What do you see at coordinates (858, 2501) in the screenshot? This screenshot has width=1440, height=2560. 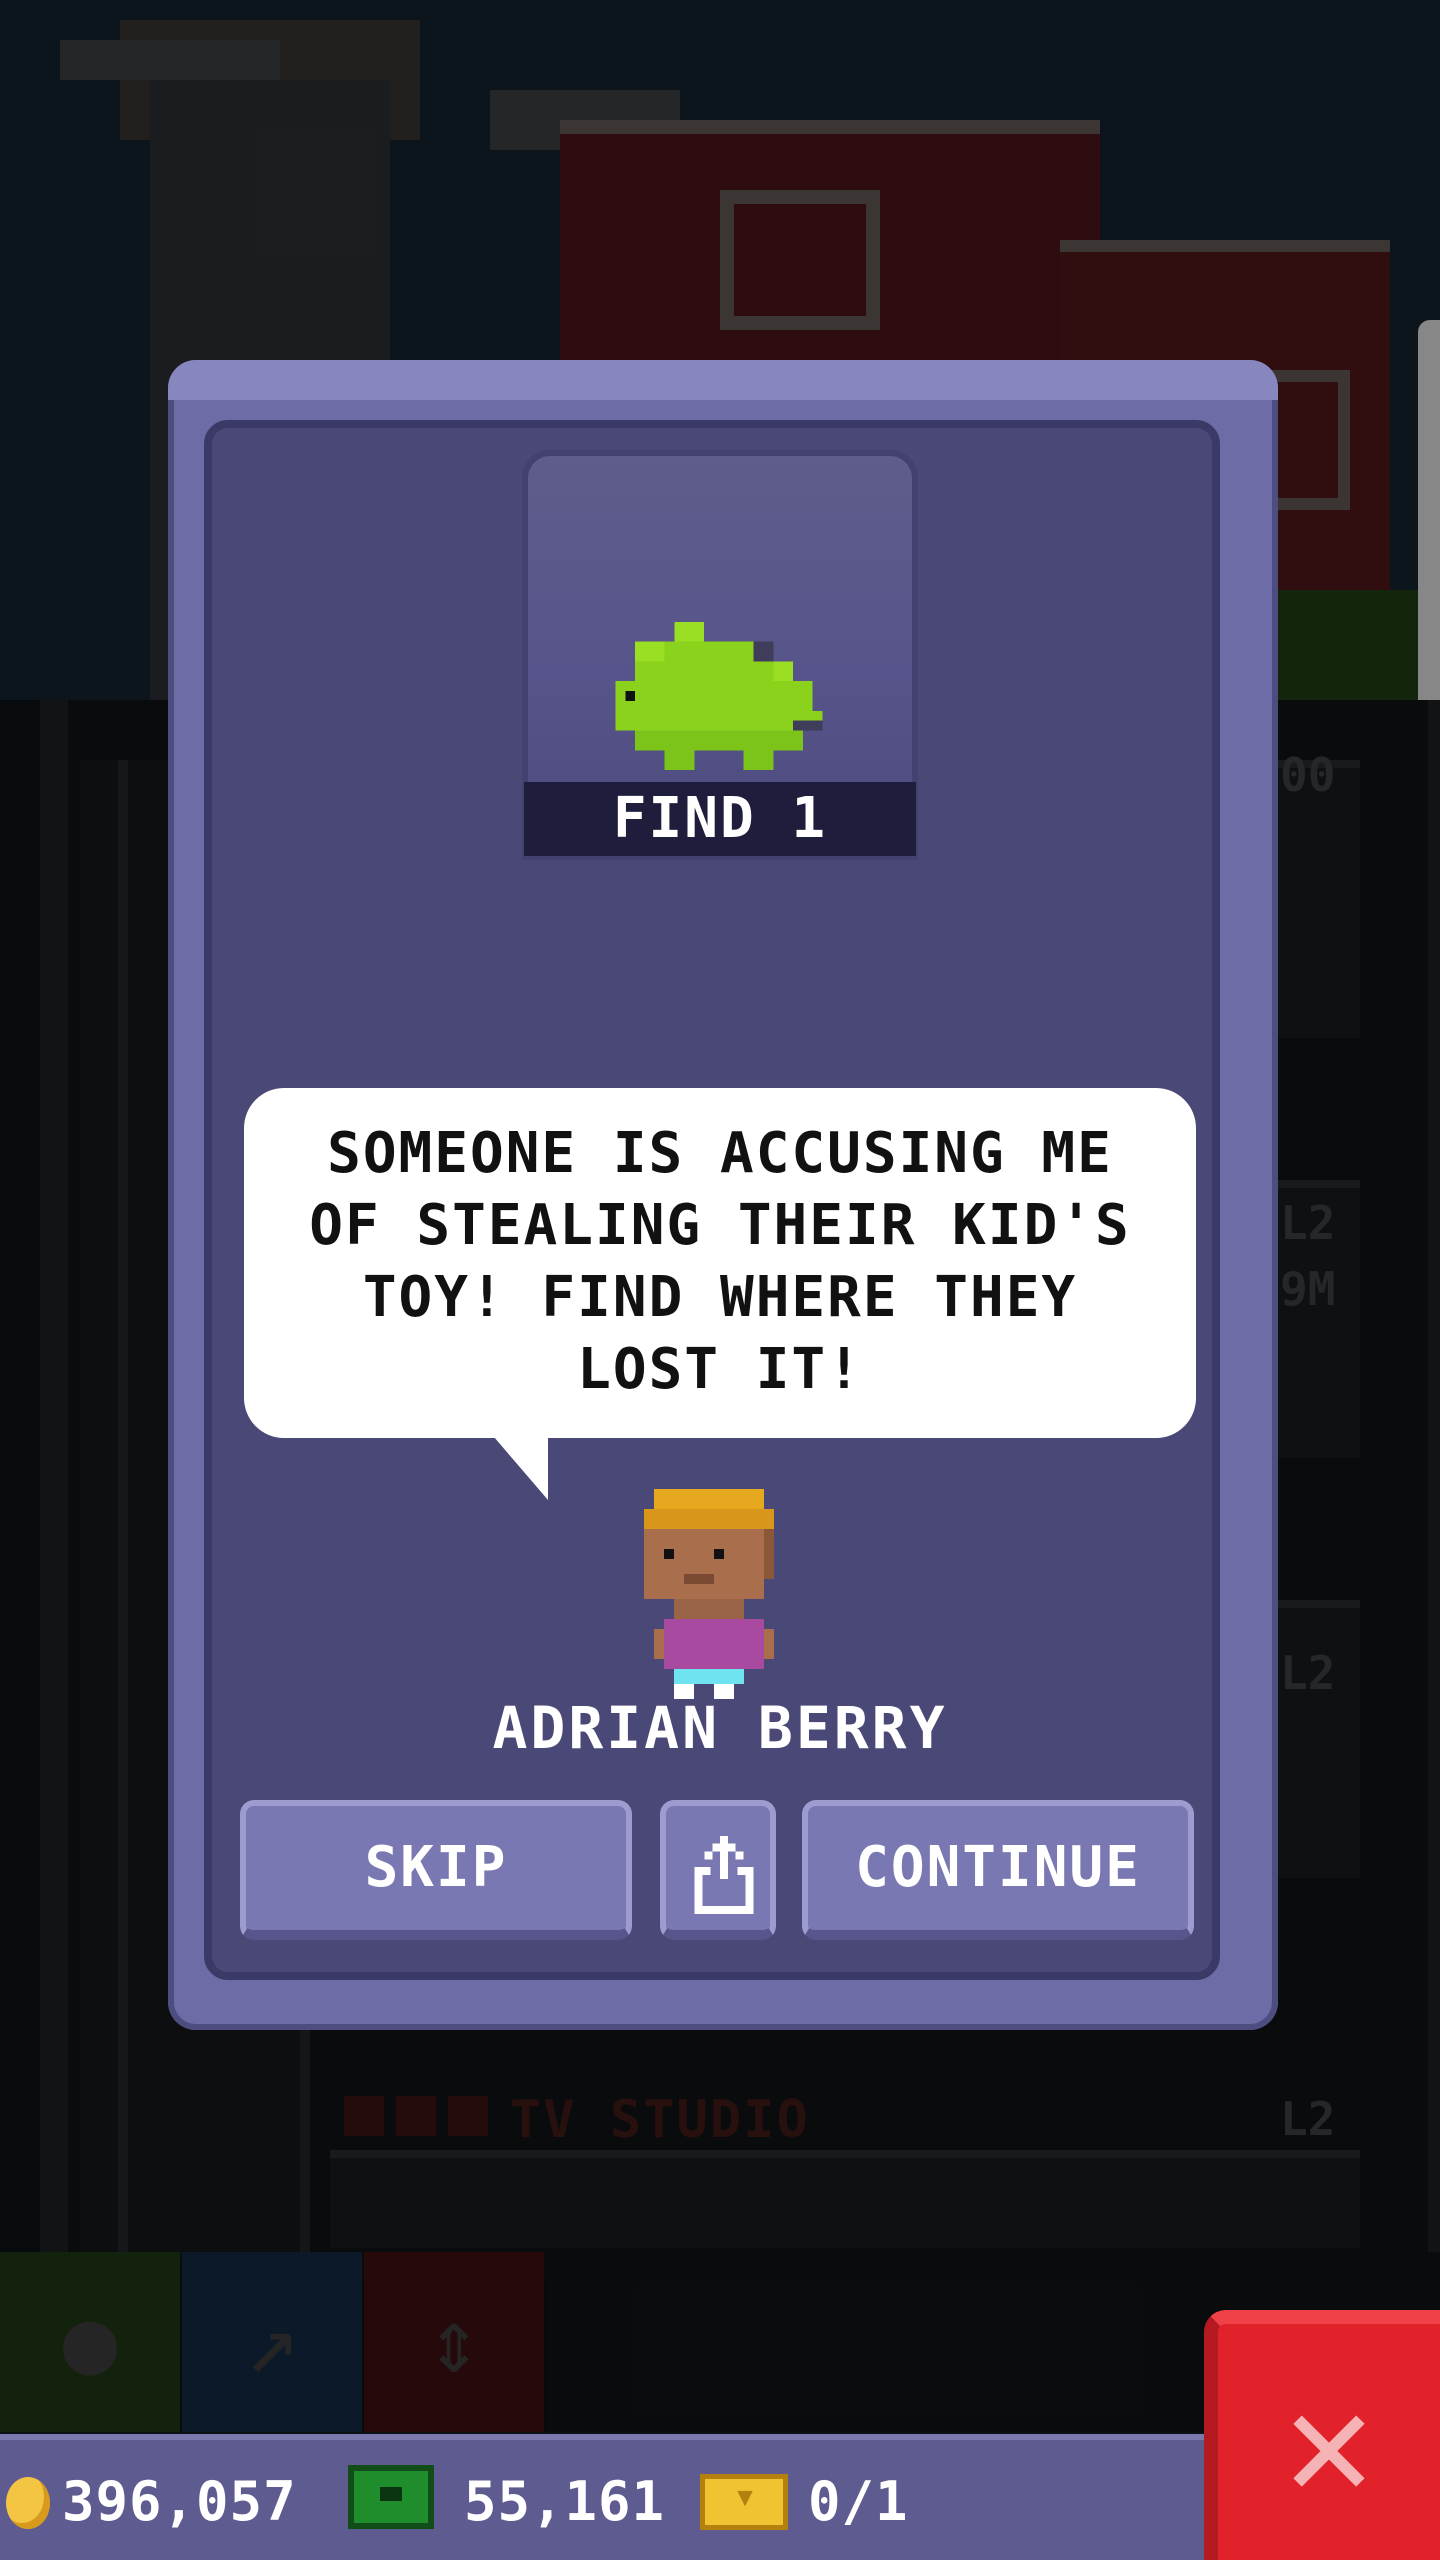 I see `tickets-count: 0/1` at bounding box center [858, 2501].